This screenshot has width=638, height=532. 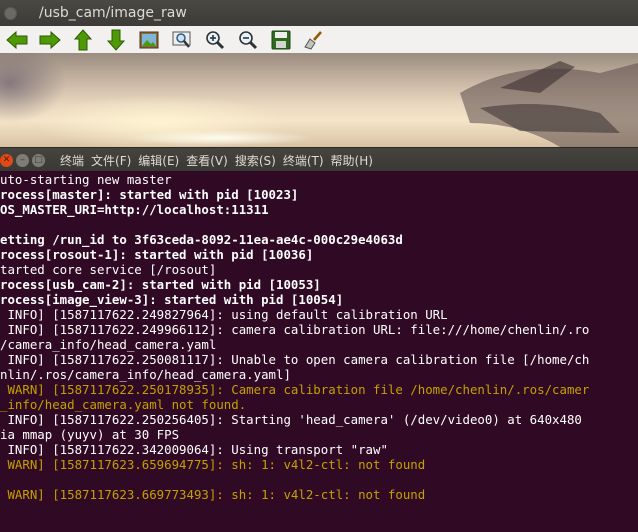 I want to click on zoom-in-button, so click(x=215, y=40).